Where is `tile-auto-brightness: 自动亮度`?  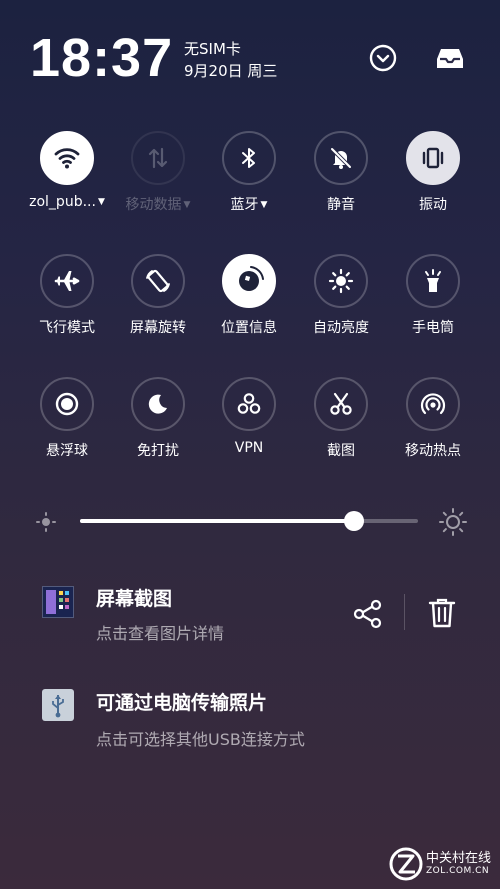 tile-auto-brightness: 自动亮度 is located at coordinates (341, 304).